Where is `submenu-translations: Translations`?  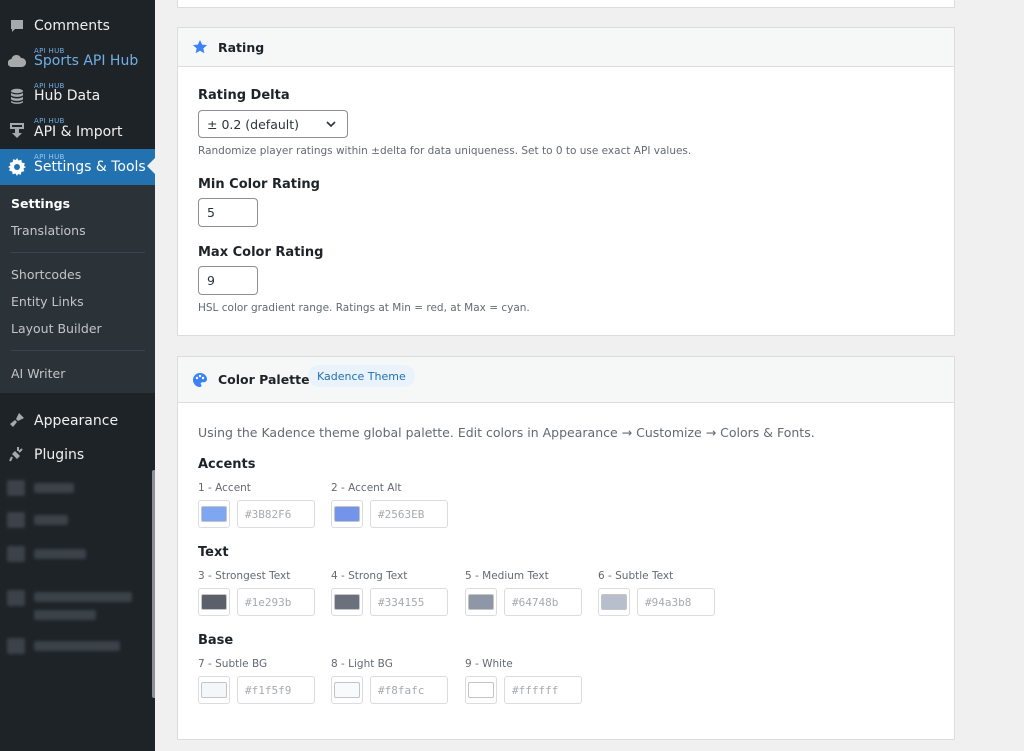 submenu-translations: Translations is located at coordinates (48, 230).